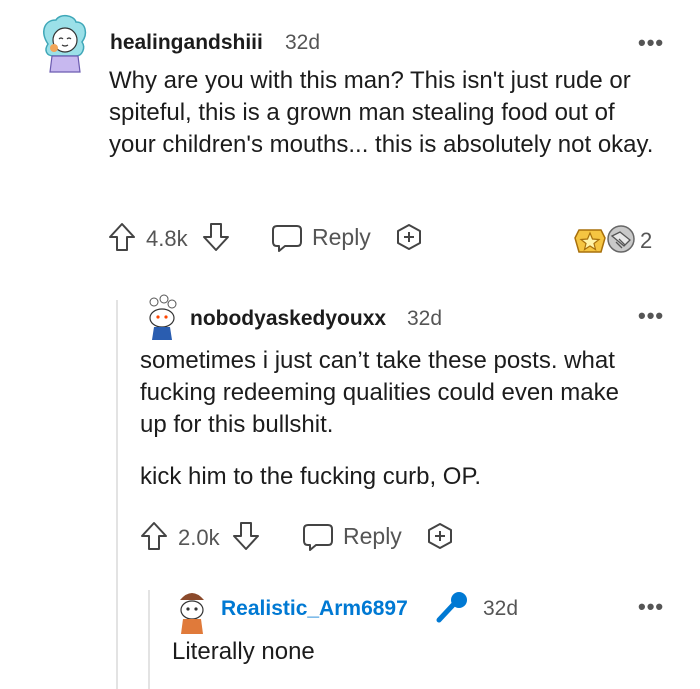  Describe the element at coordinates (243, 651) in the screenshot. I see `comment-body: Literally none` at that location.